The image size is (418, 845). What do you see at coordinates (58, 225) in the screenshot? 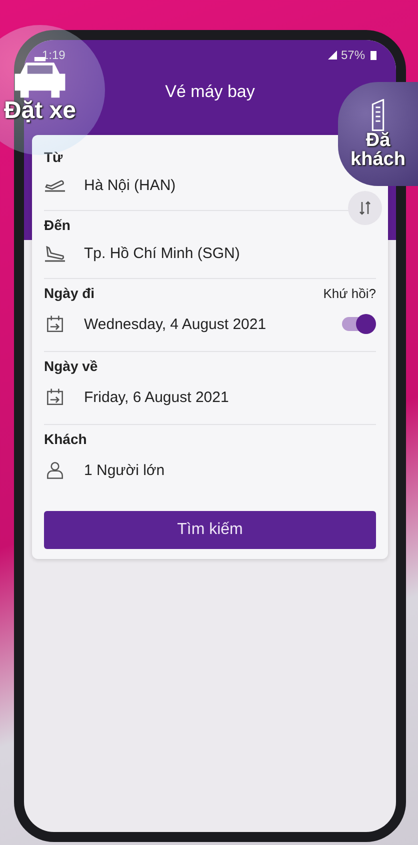
I see `field-label: Đến` at bounding box center [58, 225].